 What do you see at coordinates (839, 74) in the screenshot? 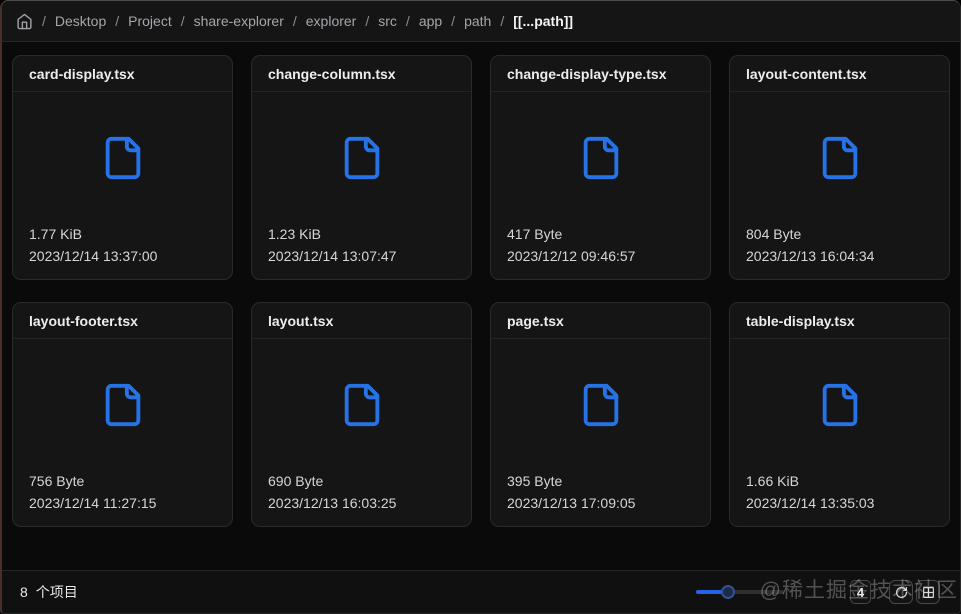
I see `file-name: layout-content.tsx` at bounding box center [839, 74].